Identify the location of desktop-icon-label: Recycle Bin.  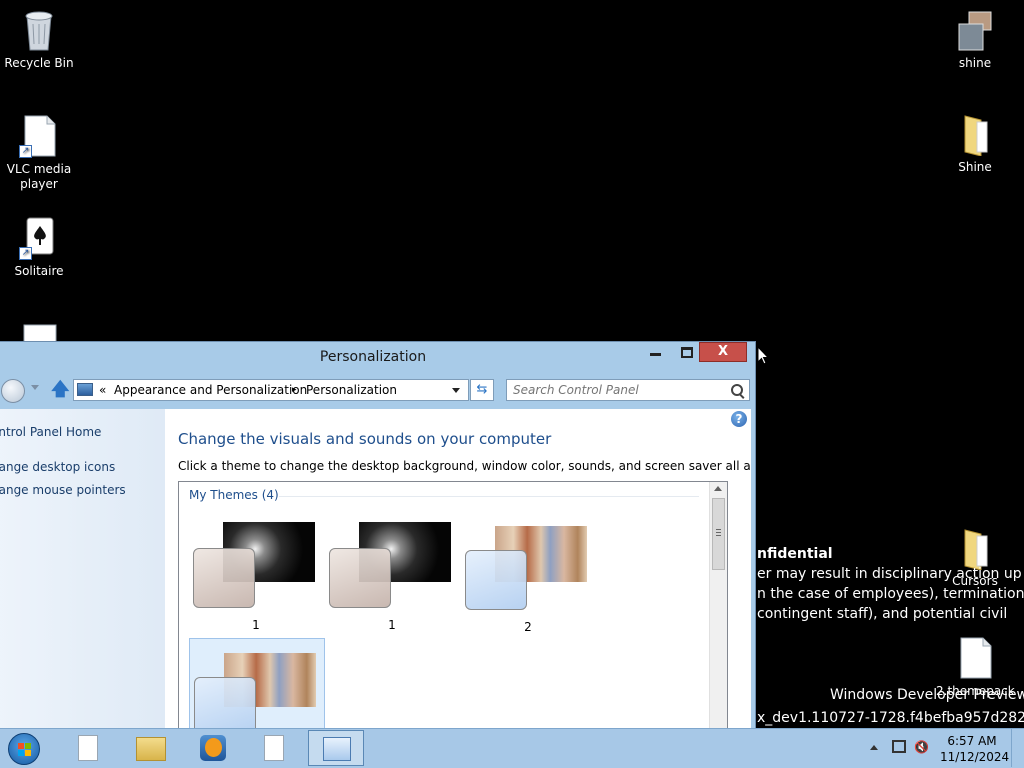
(39, 63).